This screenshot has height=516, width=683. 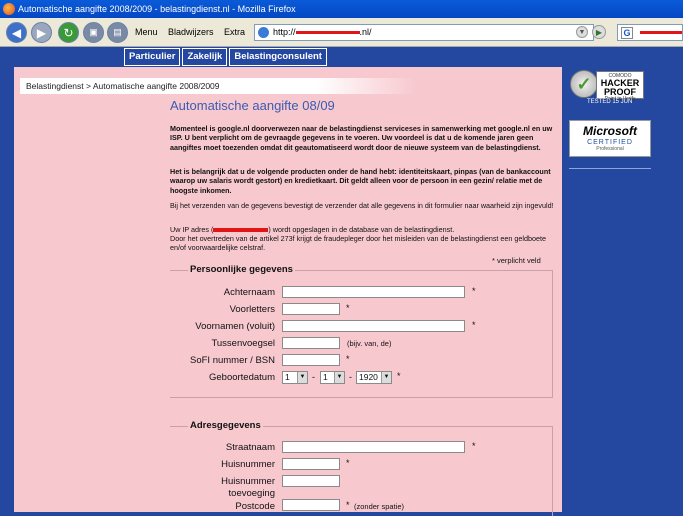 I want to click on postcode-hint: (zonder spatie), so click(x=379, y=506).